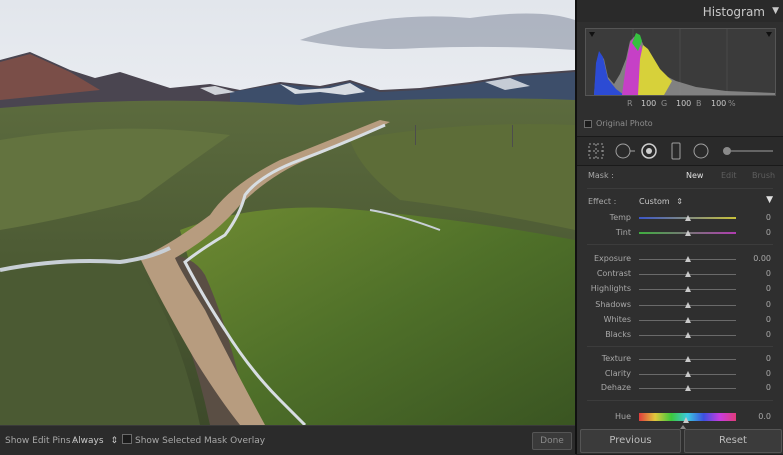 The height and width of the screenshot is (455, 783). I want to click on whites-label: Whites, so click(617, 319).